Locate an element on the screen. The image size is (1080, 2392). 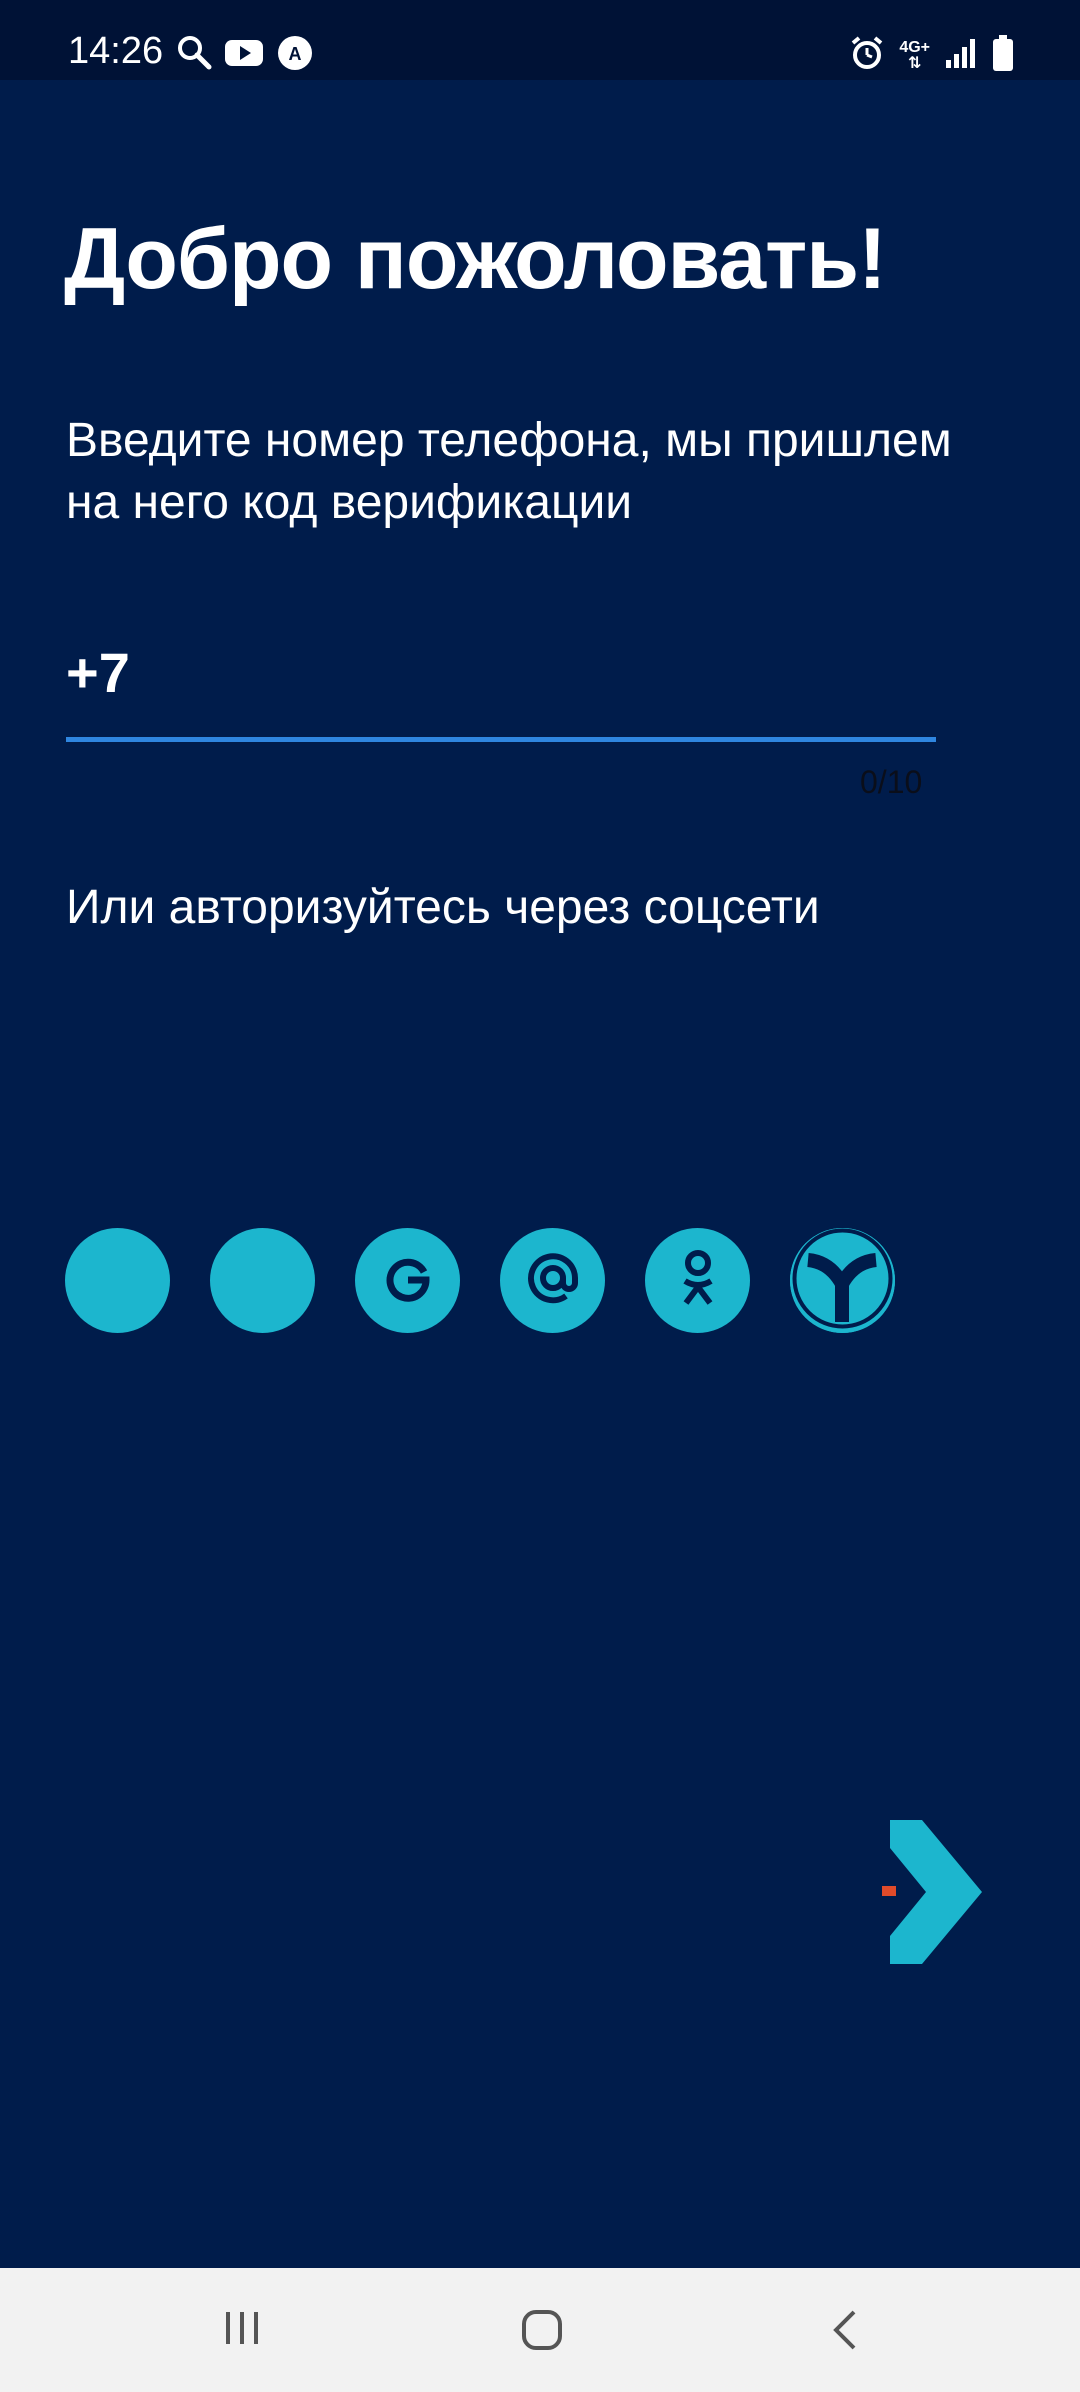
at-icon is located at coordinates (553, 1280).